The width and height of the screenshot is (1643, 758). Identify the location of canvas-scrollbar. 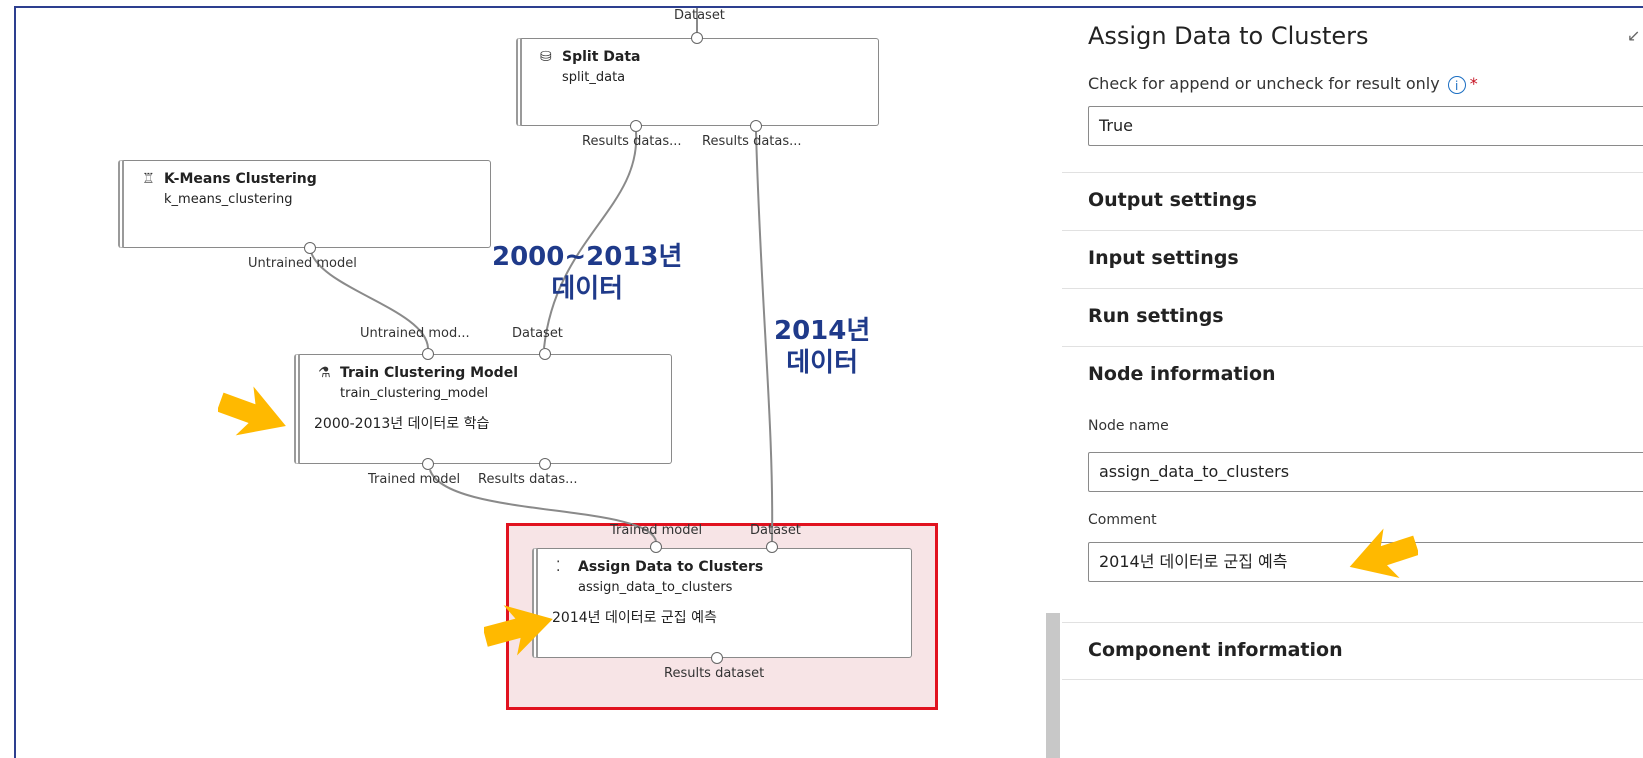
(1053, 383).